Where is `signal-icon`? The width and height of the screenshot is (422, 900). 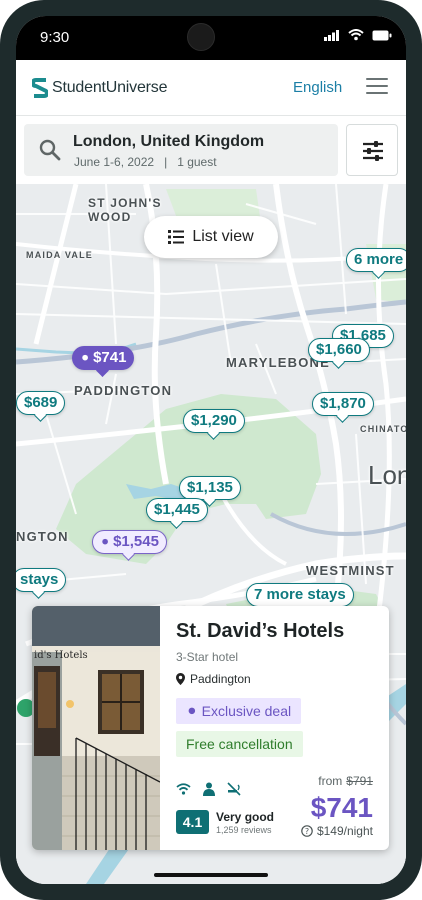 signal-icon is located at coordinates (331, 35).